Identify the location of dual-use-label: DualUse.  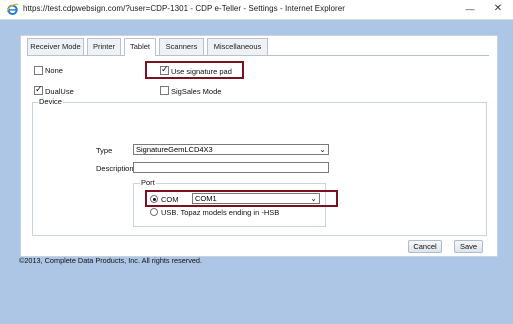
(59, 91).